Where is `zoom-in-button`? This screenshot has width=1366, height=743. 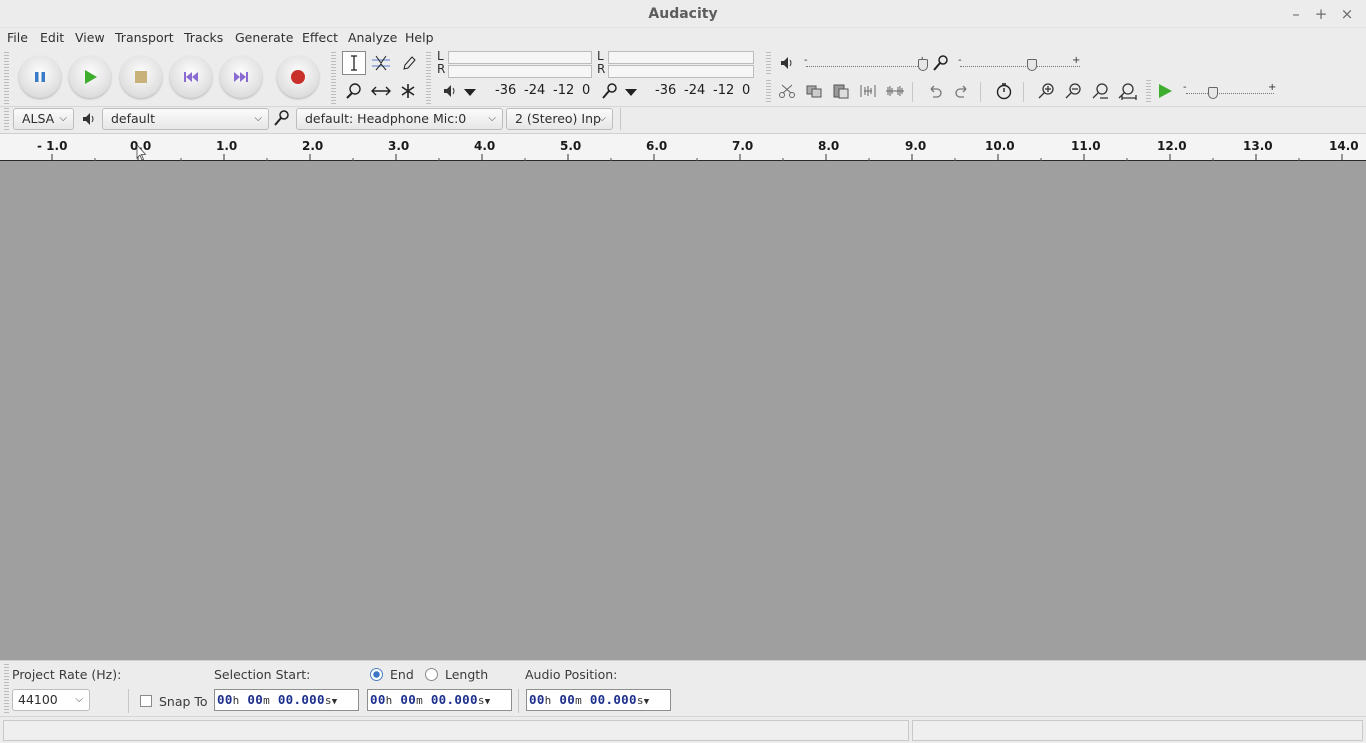
zoom-in-button is located at coordinates (1046, 91).